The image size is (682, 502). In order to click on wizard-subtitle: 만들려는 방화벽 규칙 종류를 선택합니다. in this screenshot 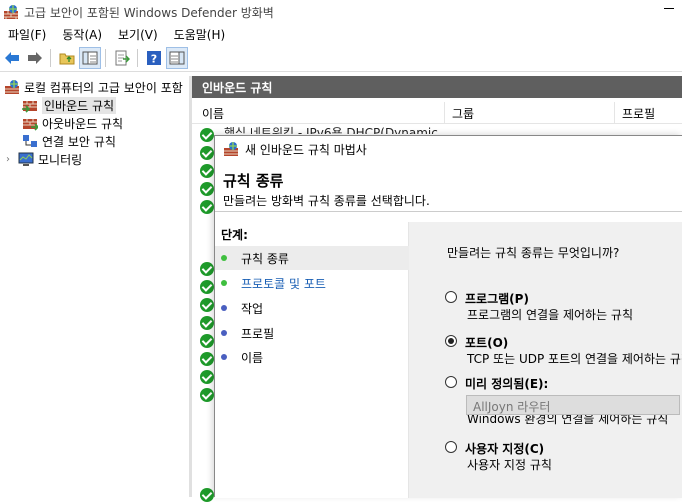, I will do `click(326, 201)`.